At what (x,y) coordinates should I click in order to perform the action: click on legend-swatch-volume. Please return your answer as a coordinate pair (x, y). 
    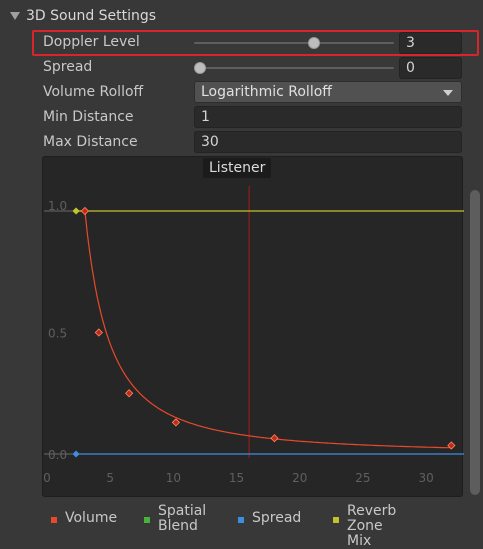
    Looking at the image, I should click on (54, 520).